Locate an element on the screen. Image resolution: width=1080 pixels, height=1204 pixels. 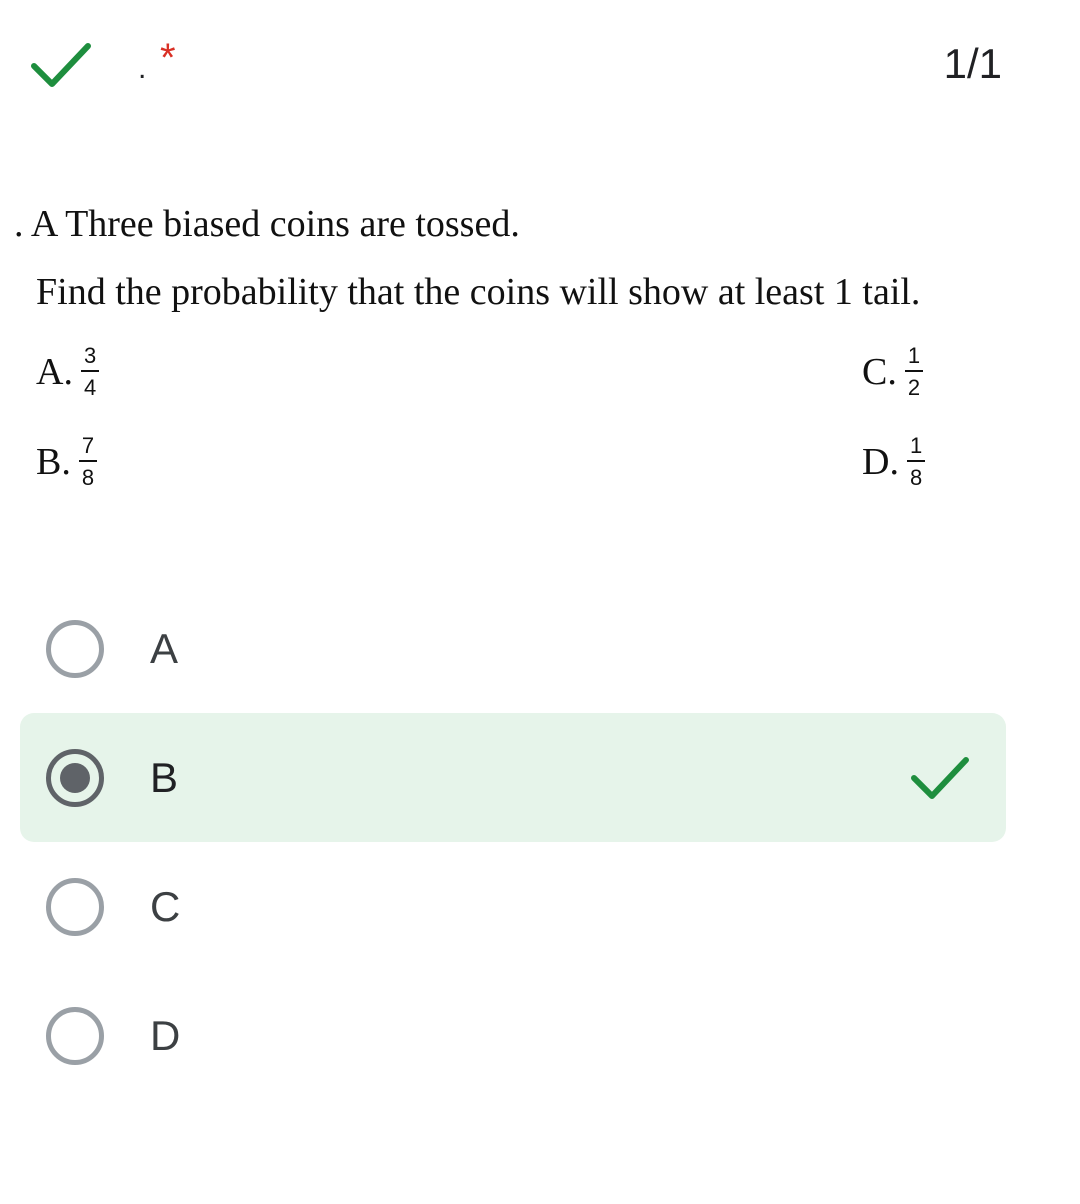
radio-button-b is located at coordinates (75, 777).